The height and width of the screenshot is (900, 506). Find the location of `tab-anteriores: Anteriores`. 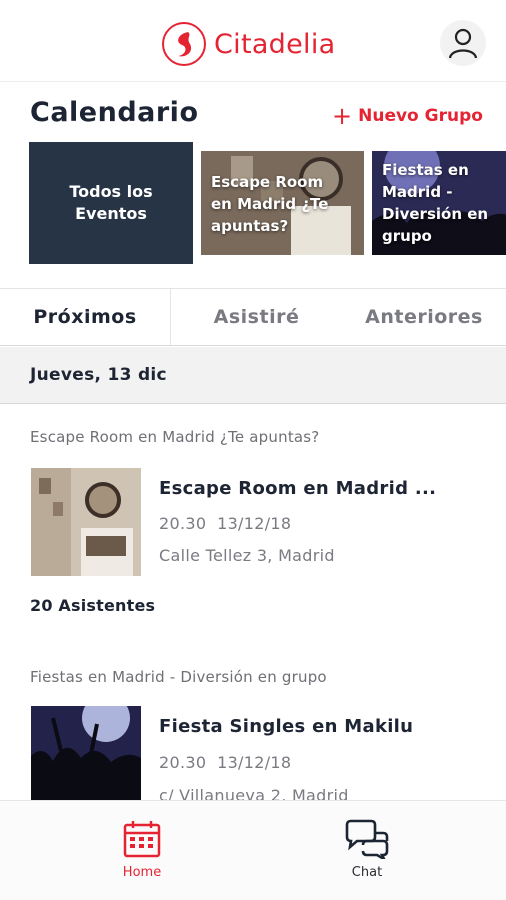

tab-anteriores: Anteriores is located at coordinates (424, 317).